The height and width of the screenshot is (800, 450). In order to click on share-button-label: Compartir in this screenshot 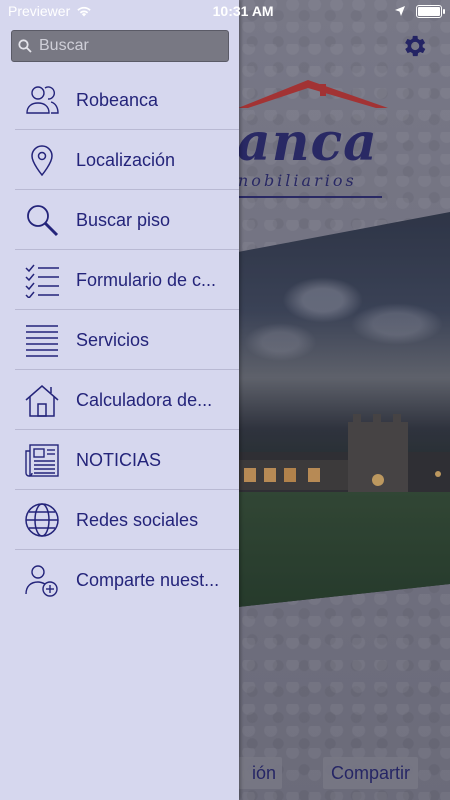, I will do `click(371, 772)`.